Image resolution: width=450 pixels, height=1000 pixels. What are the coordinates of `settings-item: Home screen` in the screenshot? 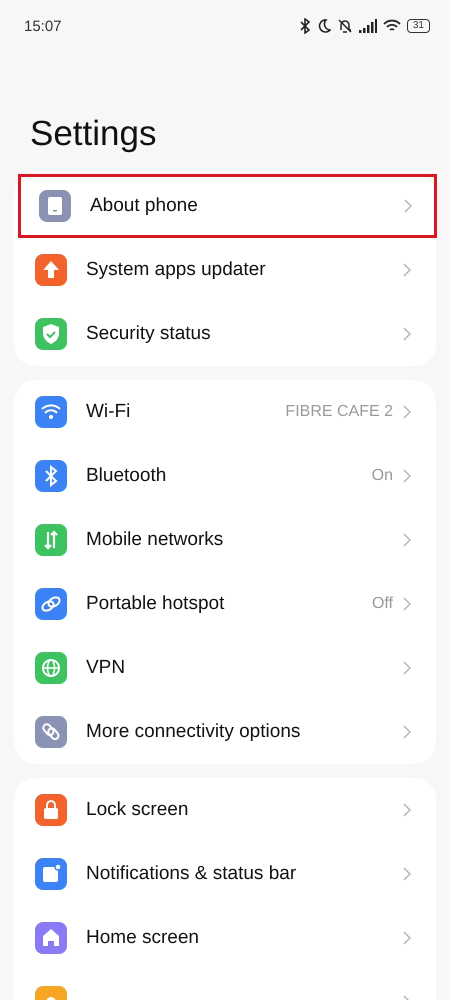 It's located at (225, 938).